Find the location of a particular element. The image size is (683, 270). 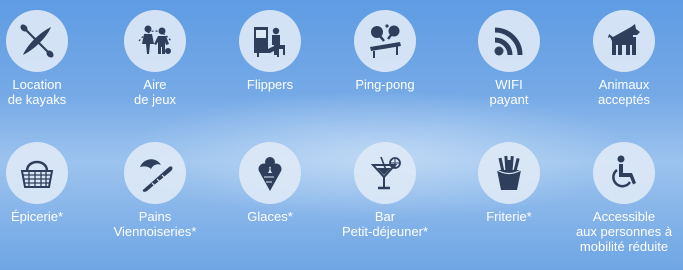

service-label: Épicerie* is located at coordinates (37, 216).